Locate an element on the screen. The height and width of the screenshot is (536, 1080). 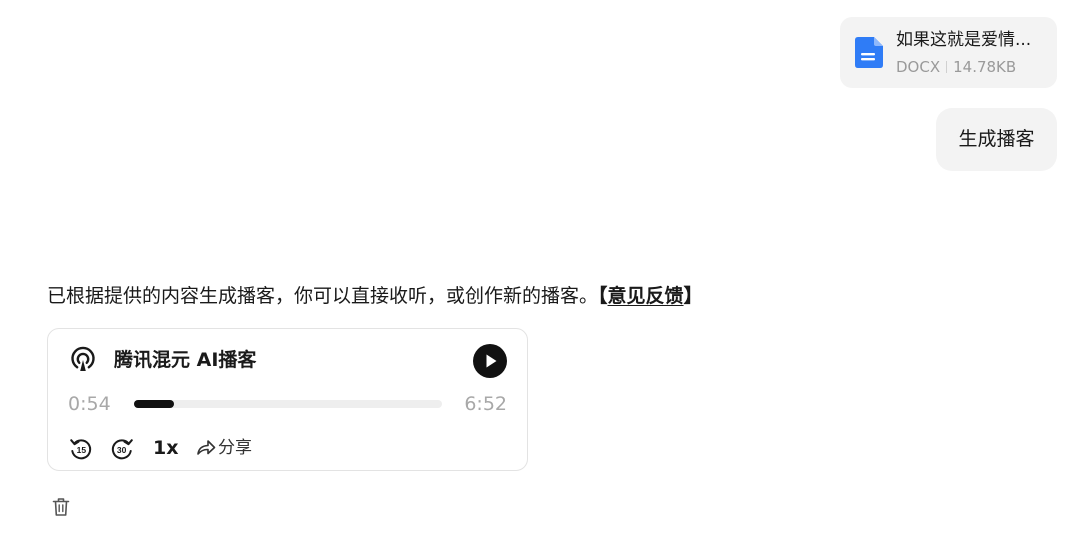
play-button is located at coordinates (490, 361).